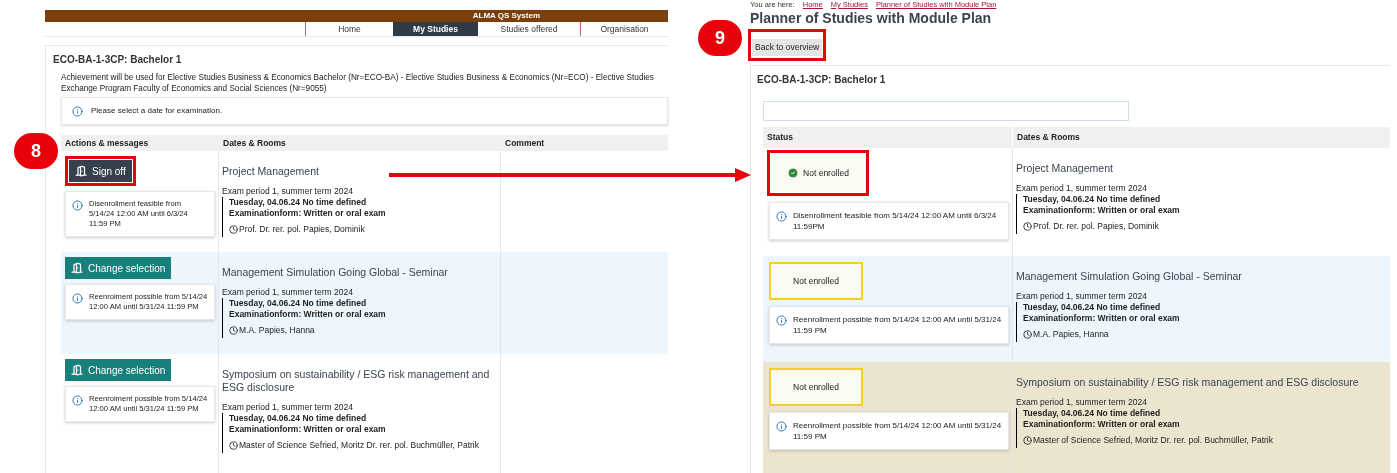 This screenshot has height=473, width=1397. Describe the element at coordinates (525, 143) in the screenshot. I see `column-header: Comment` at that location.